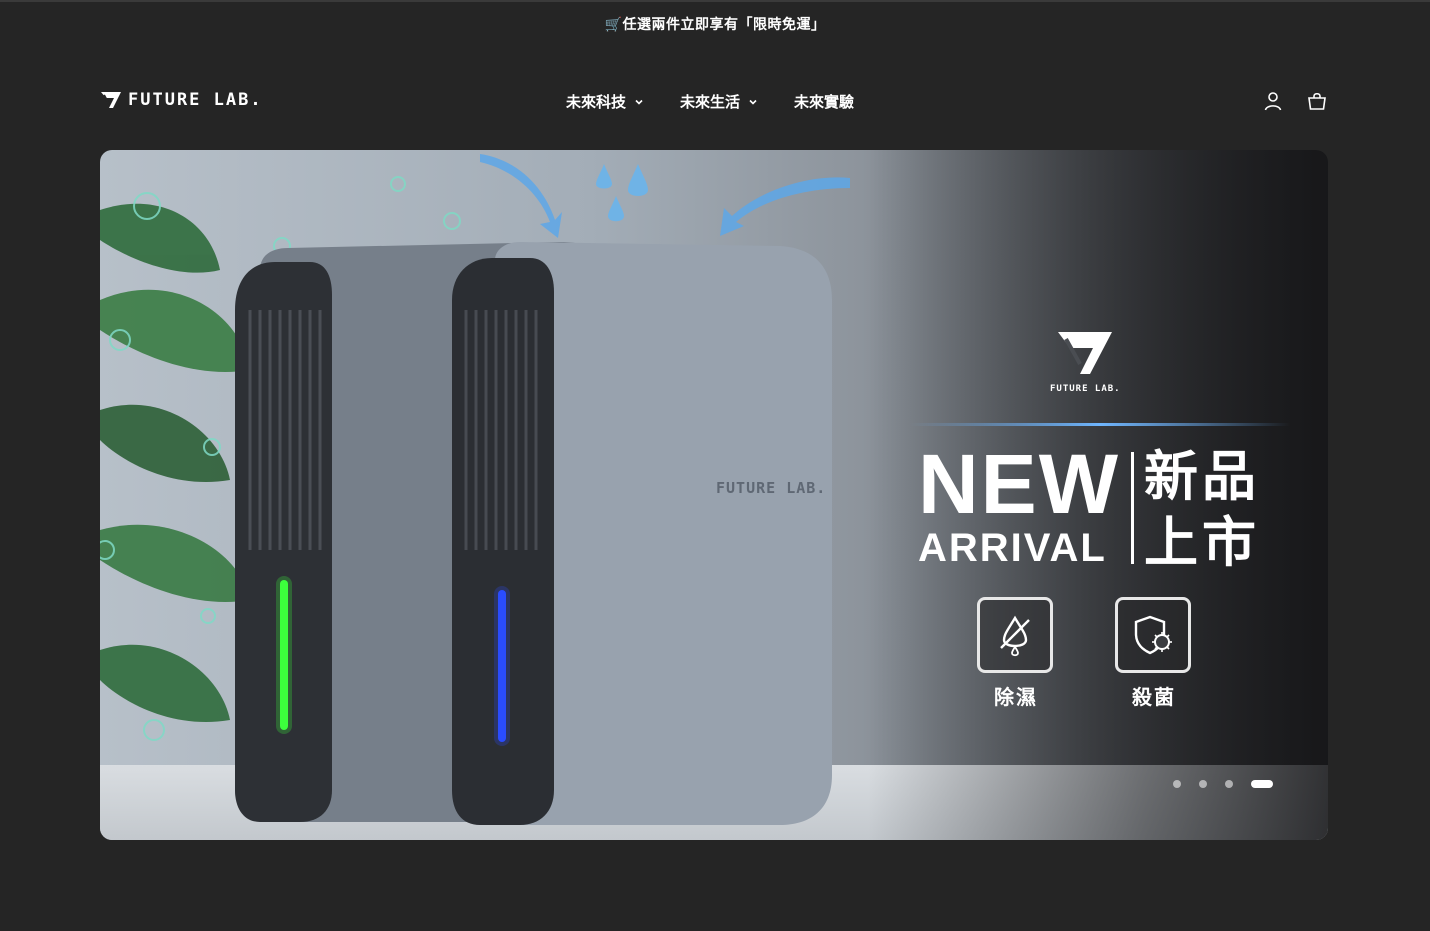 The height and width of the screenshot is (931, 1430). I want to click on brand-logo: FUTURE LAB., so click(181, 100).